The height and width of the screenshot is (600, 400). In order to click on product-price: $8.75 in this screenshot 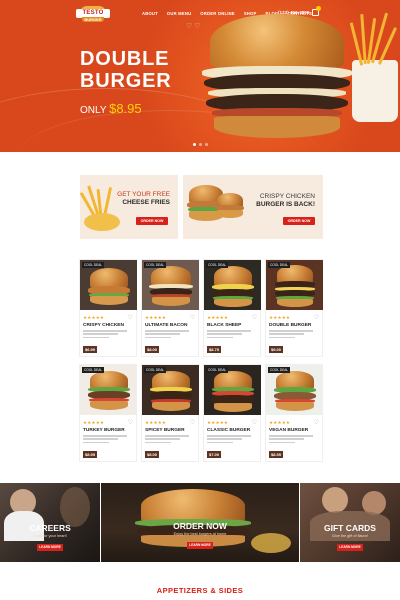, I will do `click(214, 349)`.